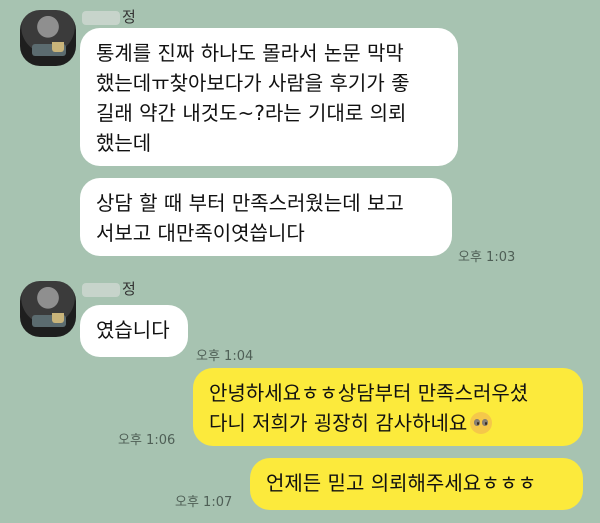 The width and height of the screenshot is (600, 523). Describe the element at coordinates (481, 423) in the screenshot. I see `pleading-face-icon` at that location.